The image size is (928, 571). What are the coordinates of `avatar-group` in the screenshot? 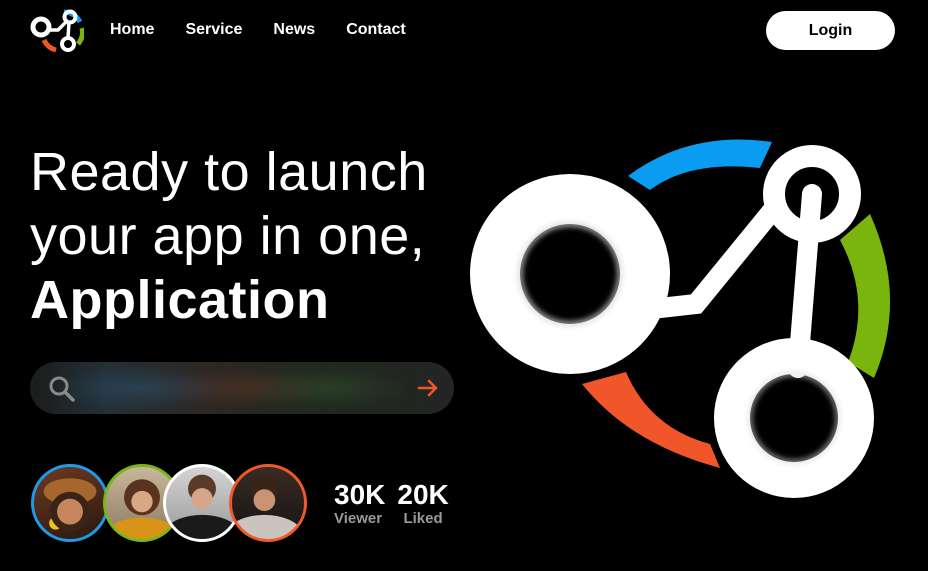 It's located at (171, 506).